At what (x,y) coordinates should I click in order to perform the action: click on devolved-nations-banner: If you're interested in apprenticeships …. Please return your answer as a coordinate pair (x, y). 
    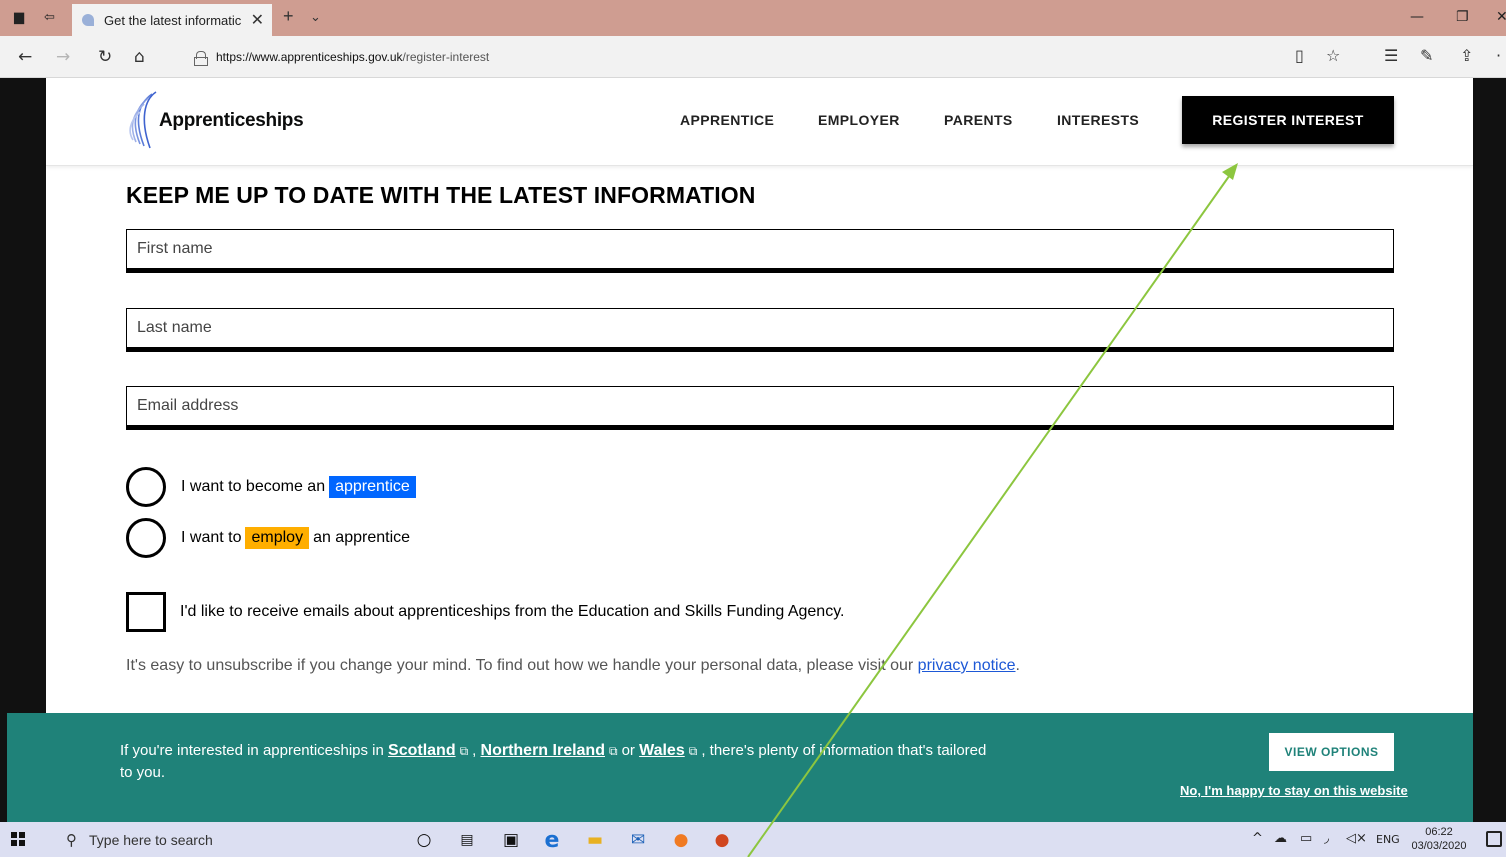
    Looking at the image, I should click on (740, 767).